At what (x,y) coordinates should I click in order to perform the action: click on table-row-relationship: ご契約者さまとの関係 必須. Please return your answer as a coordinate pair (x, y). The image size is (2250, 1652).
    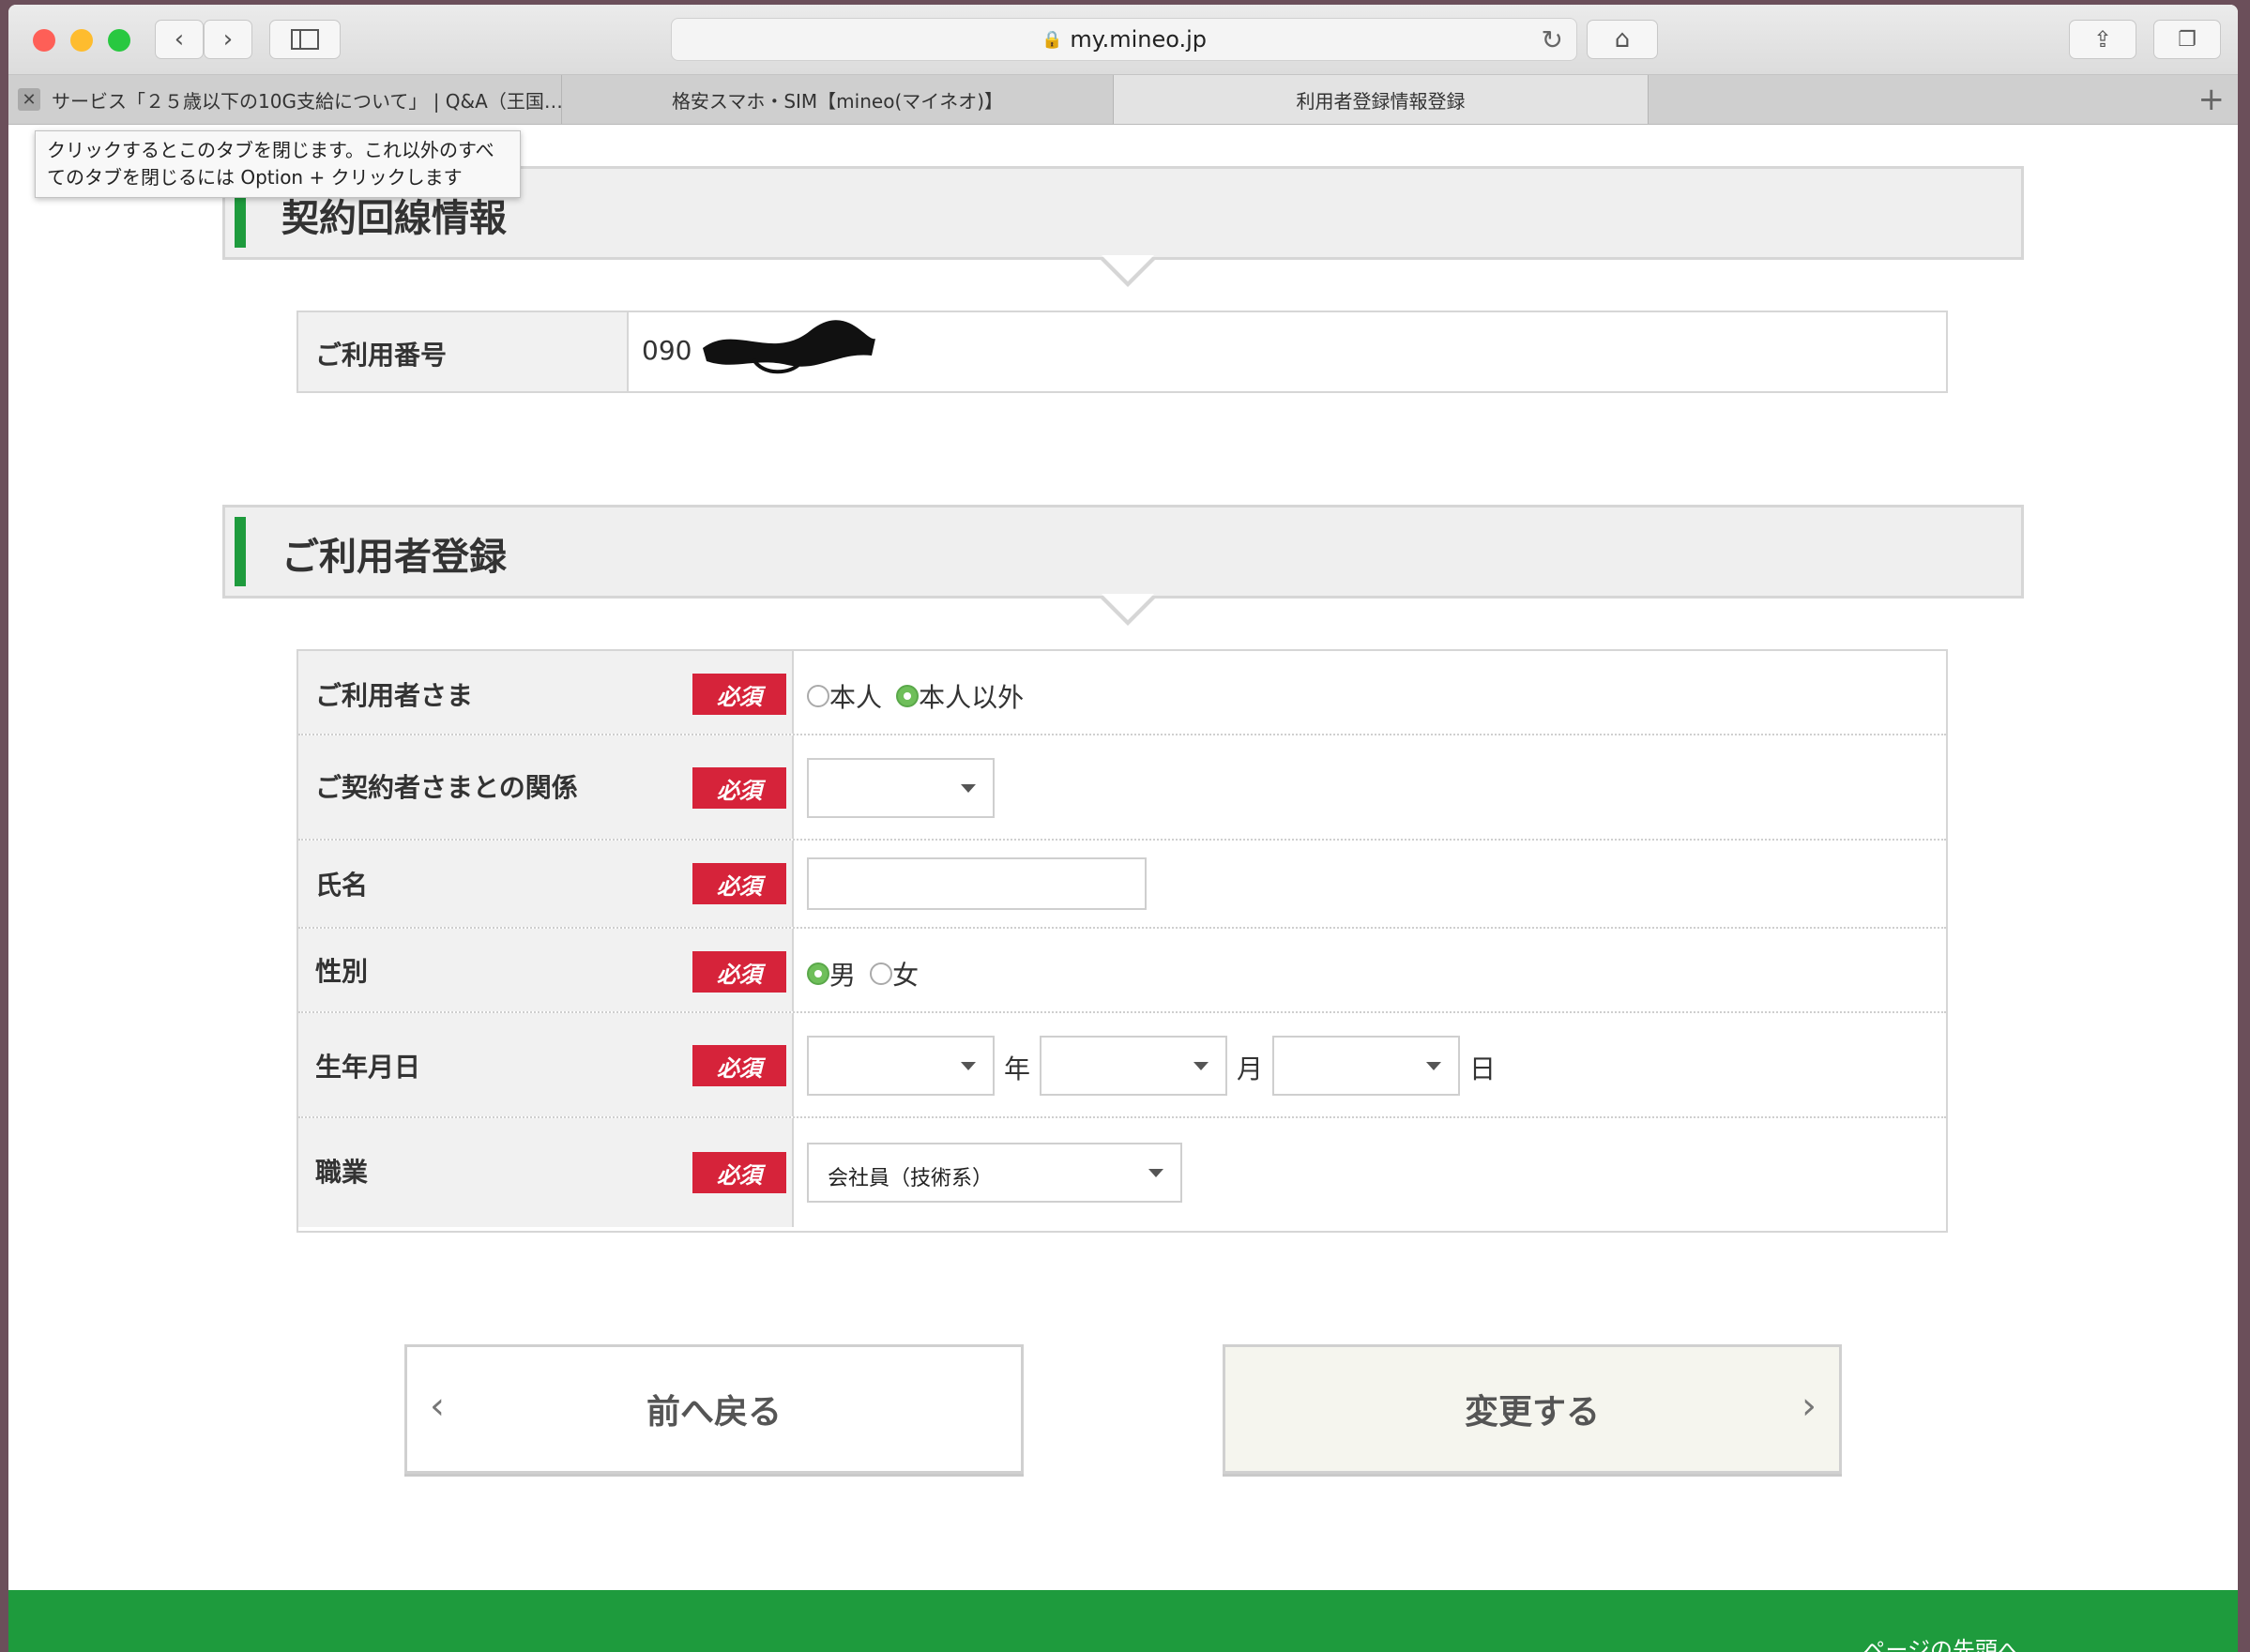
    Looking at the image, I should click on (1122, 788).